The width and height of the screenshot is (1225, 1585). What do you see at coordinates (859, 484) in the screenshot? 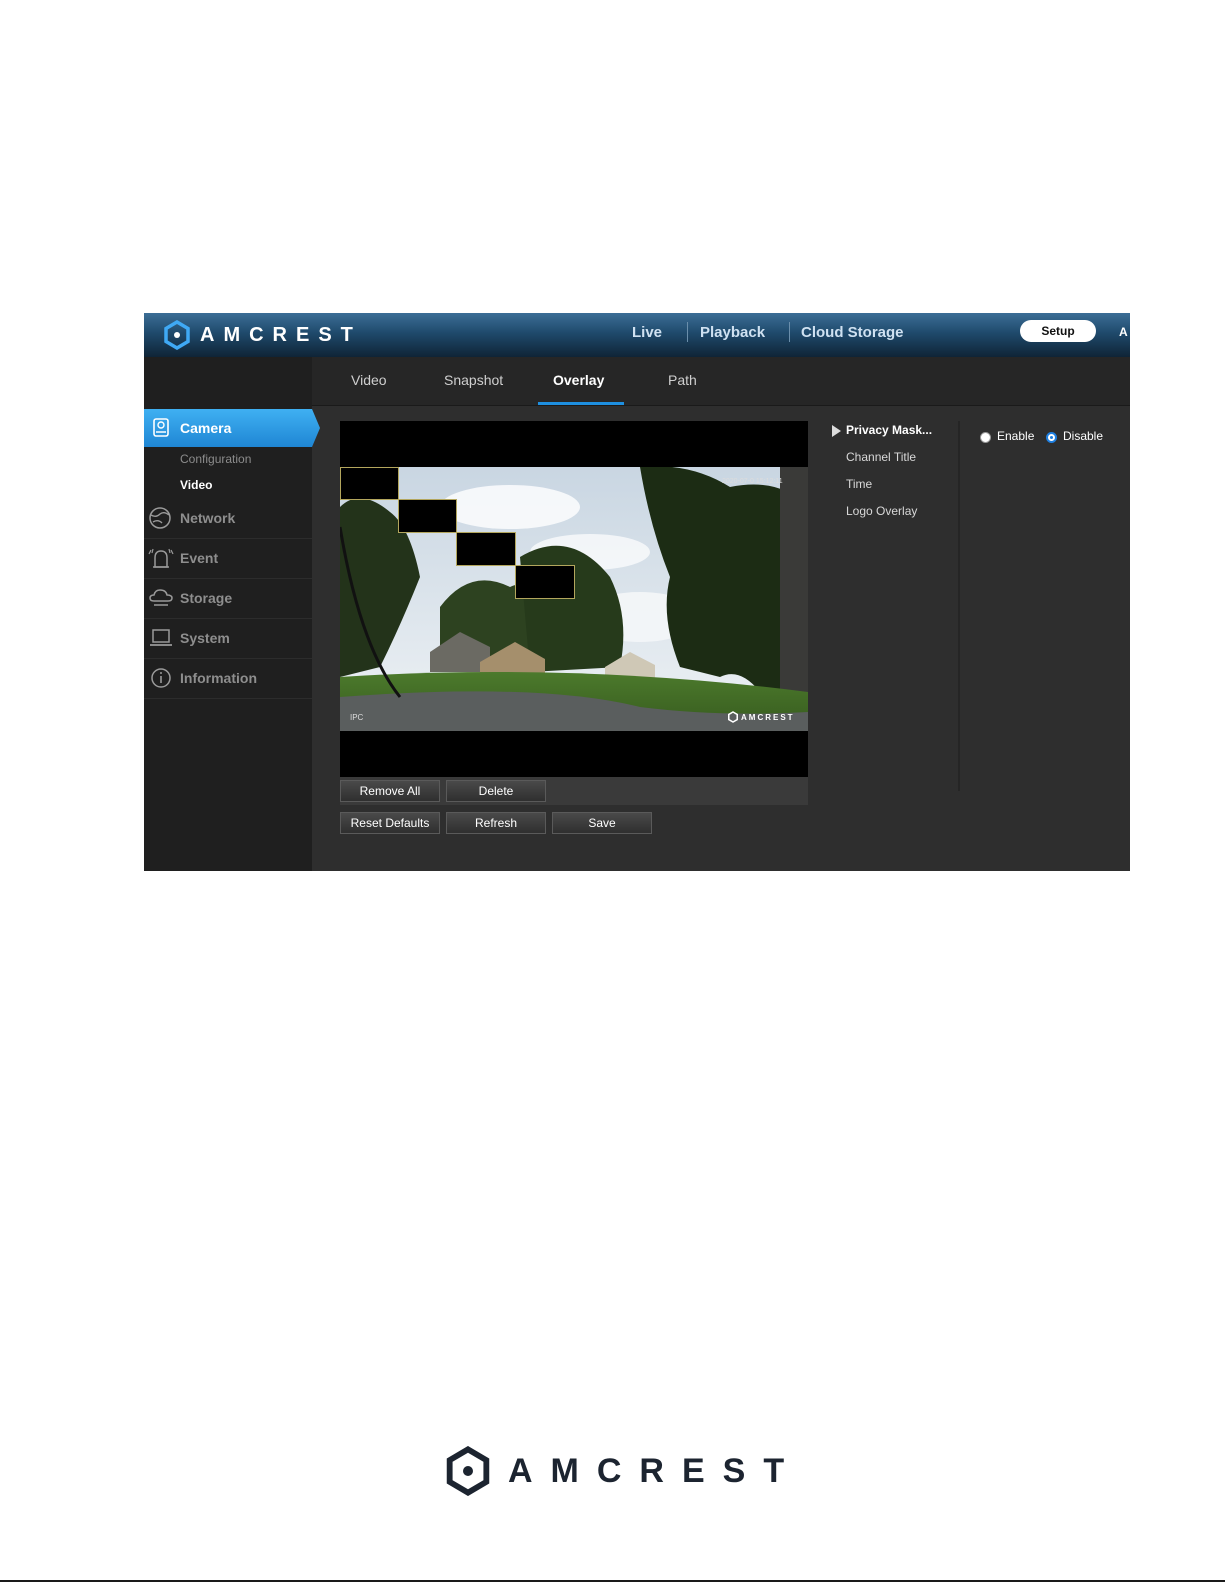
I see `menu-time: Time` at bounding box center [859, 484].